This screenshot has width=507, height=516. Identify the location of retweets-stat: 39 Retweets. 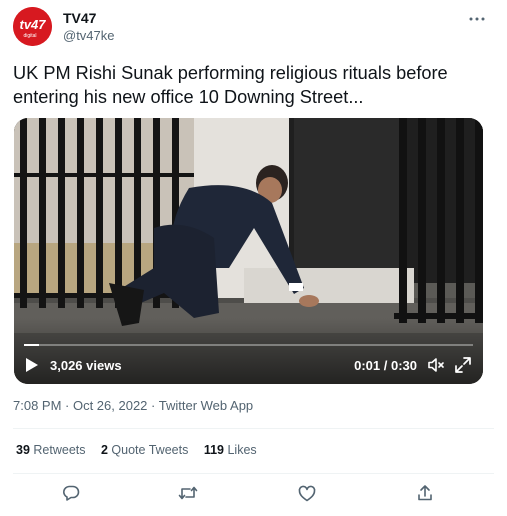
(51, 450).